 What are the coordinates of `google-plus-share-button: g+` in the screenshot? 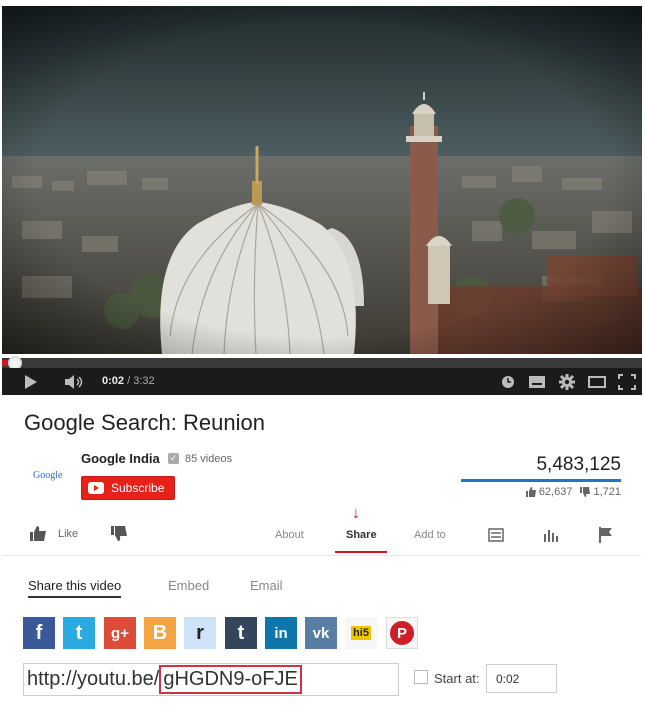 It's located at (120, 633).